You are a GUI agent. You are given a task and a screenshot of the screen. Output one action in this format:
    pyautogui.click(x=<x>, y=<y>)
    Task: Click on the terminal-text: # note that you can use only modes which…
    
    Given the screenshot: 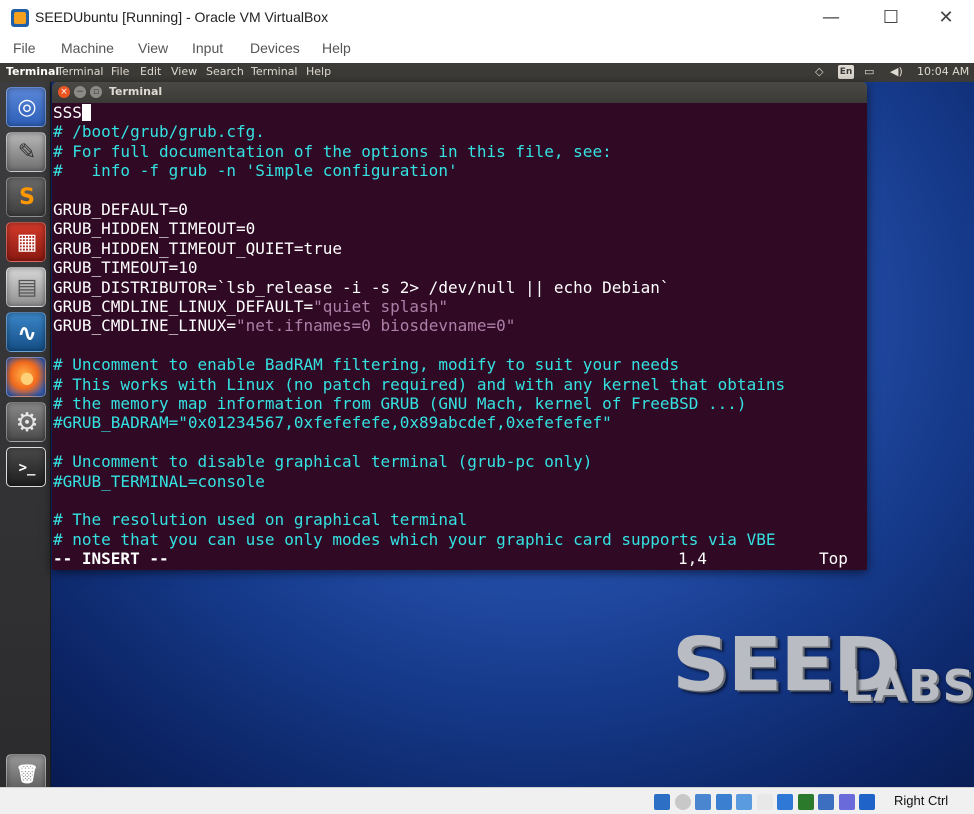 What is the action you would take?
    pyautogui.click(x=414, y=539)
    